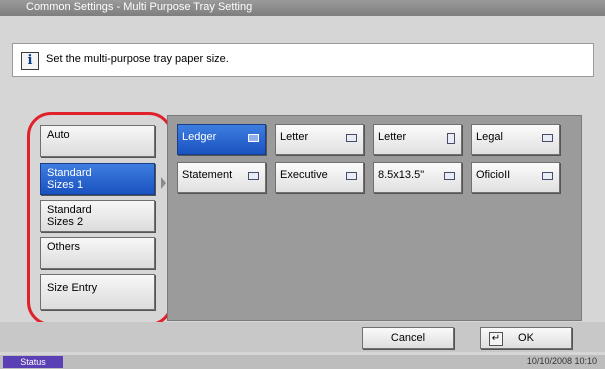  I want to click on paper-size-button-8.5x13.5: 8.5x13.5", so click(417, 177).